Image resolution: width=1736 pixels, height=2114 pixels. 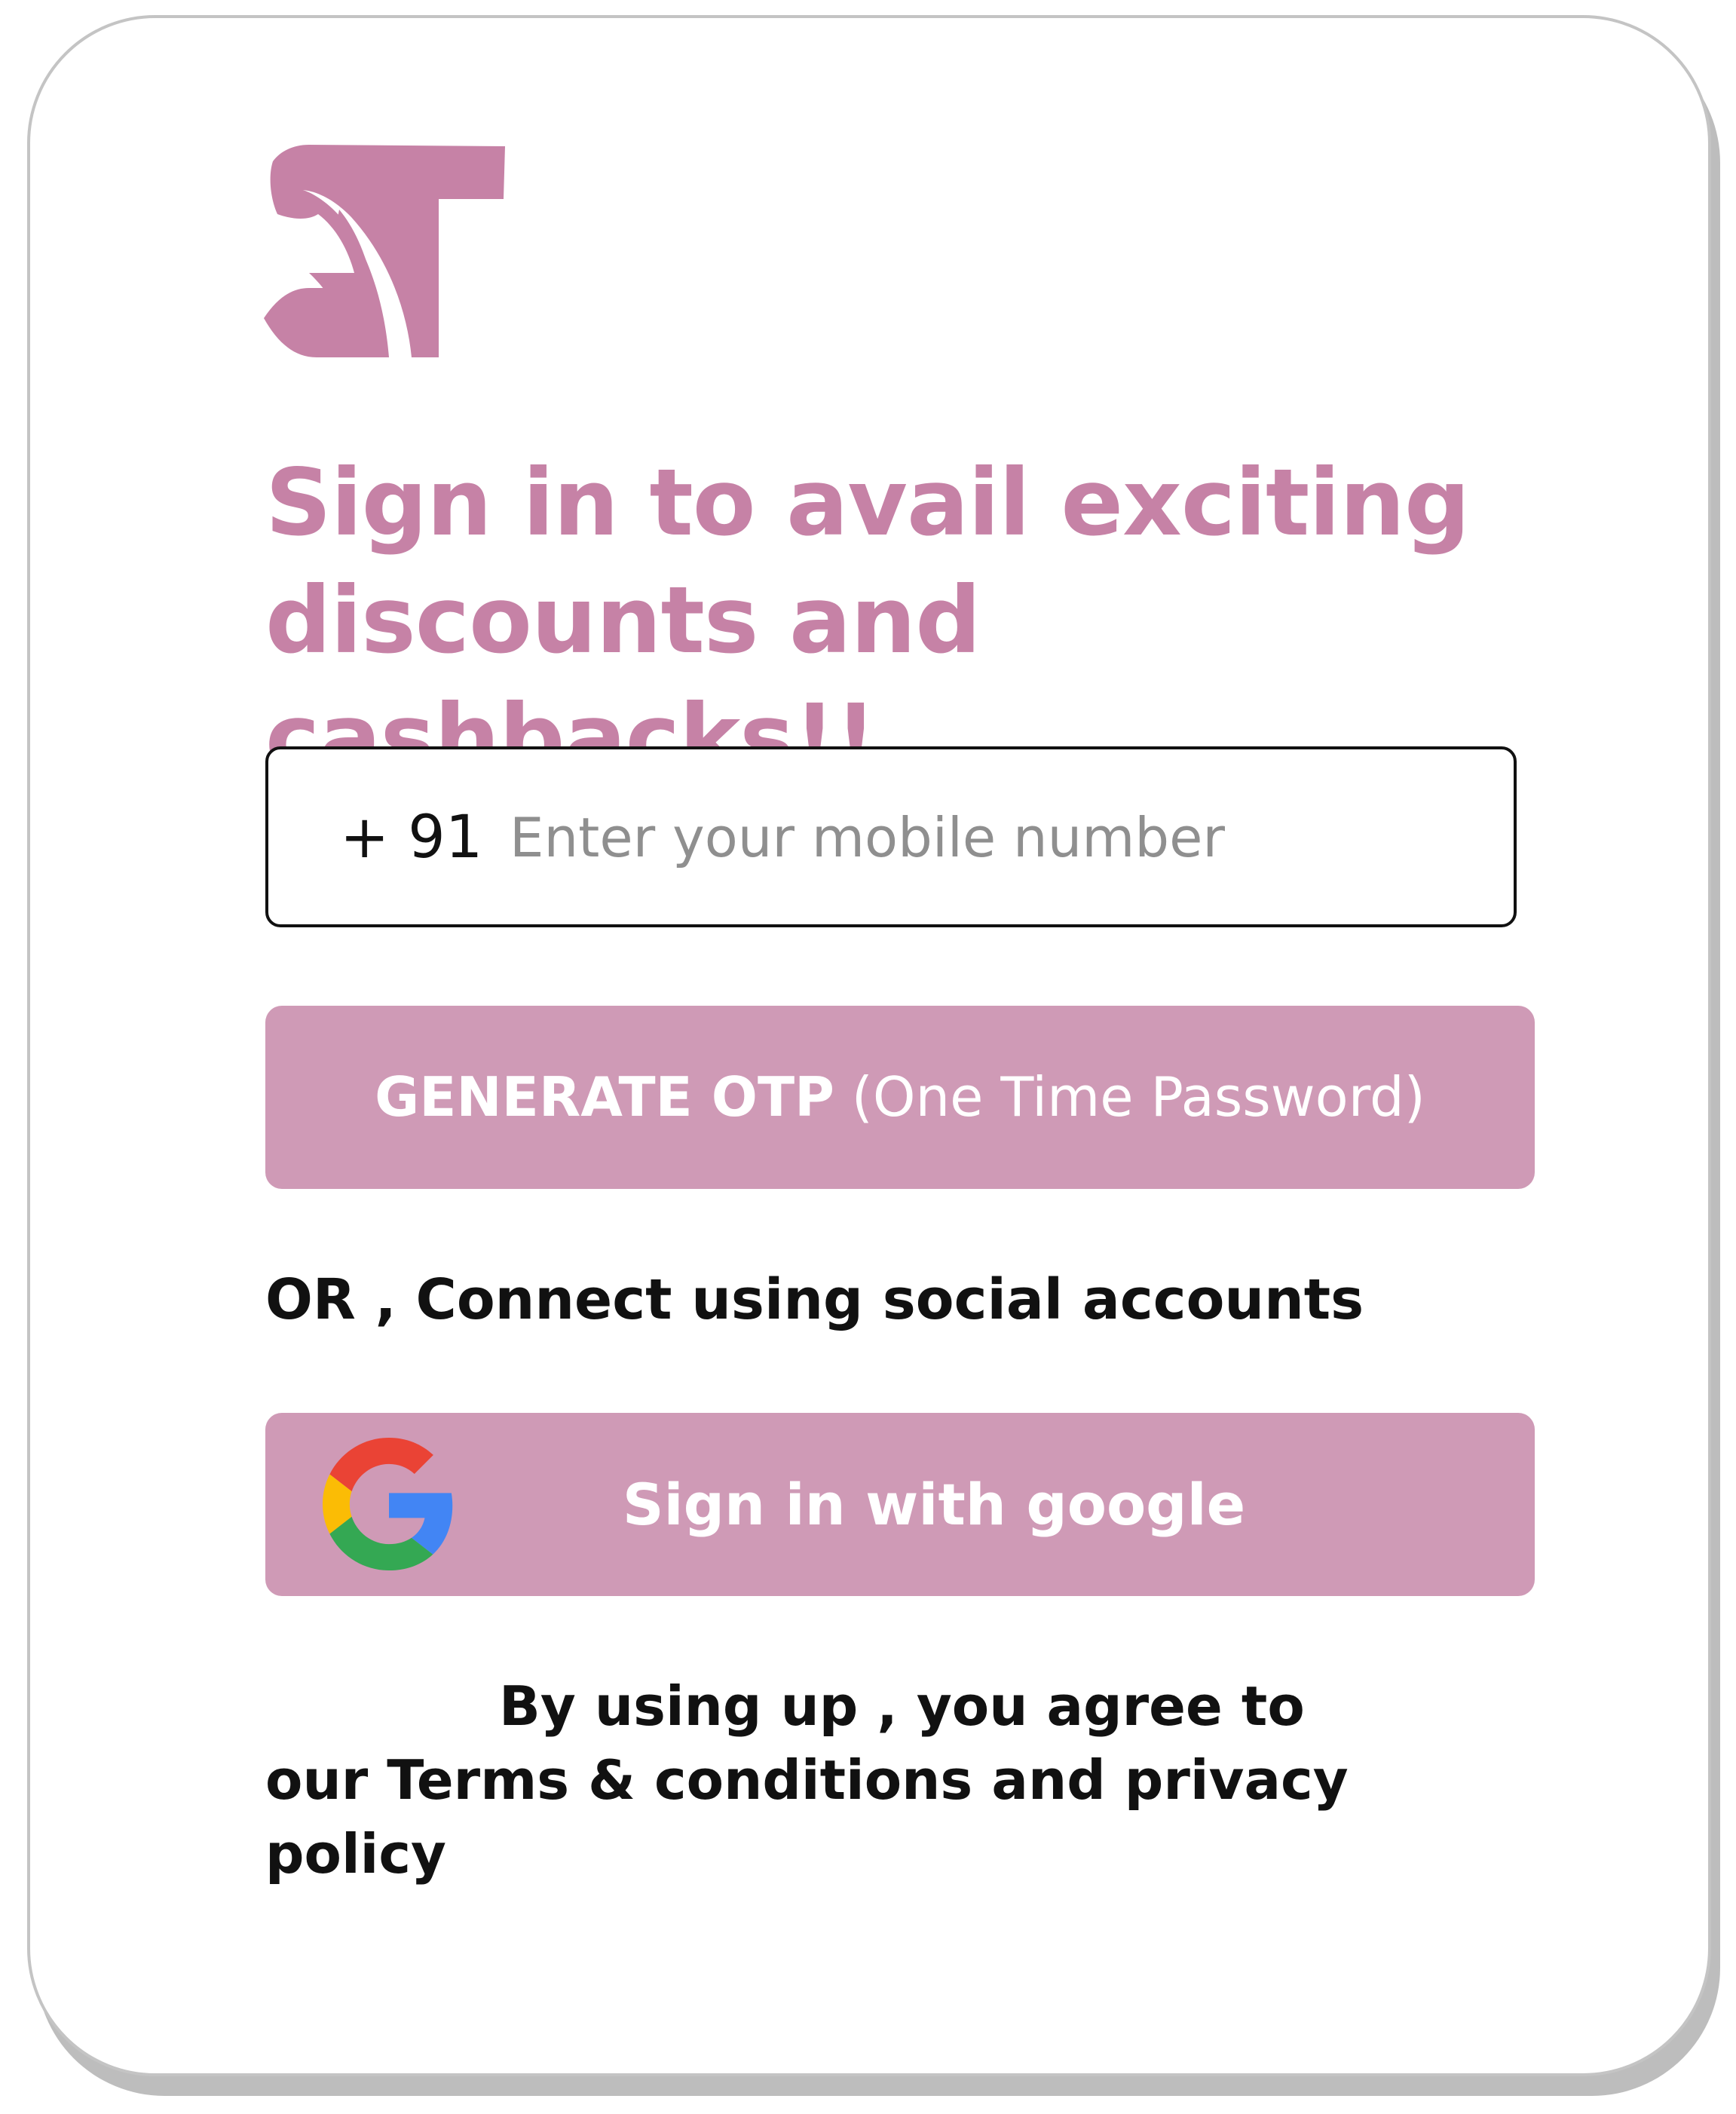 What do you see at coordinates (1138, 1097) in the screenshot?
I see `otp-description-label: (One Time Password)` at bounding box center [1138, 1097].